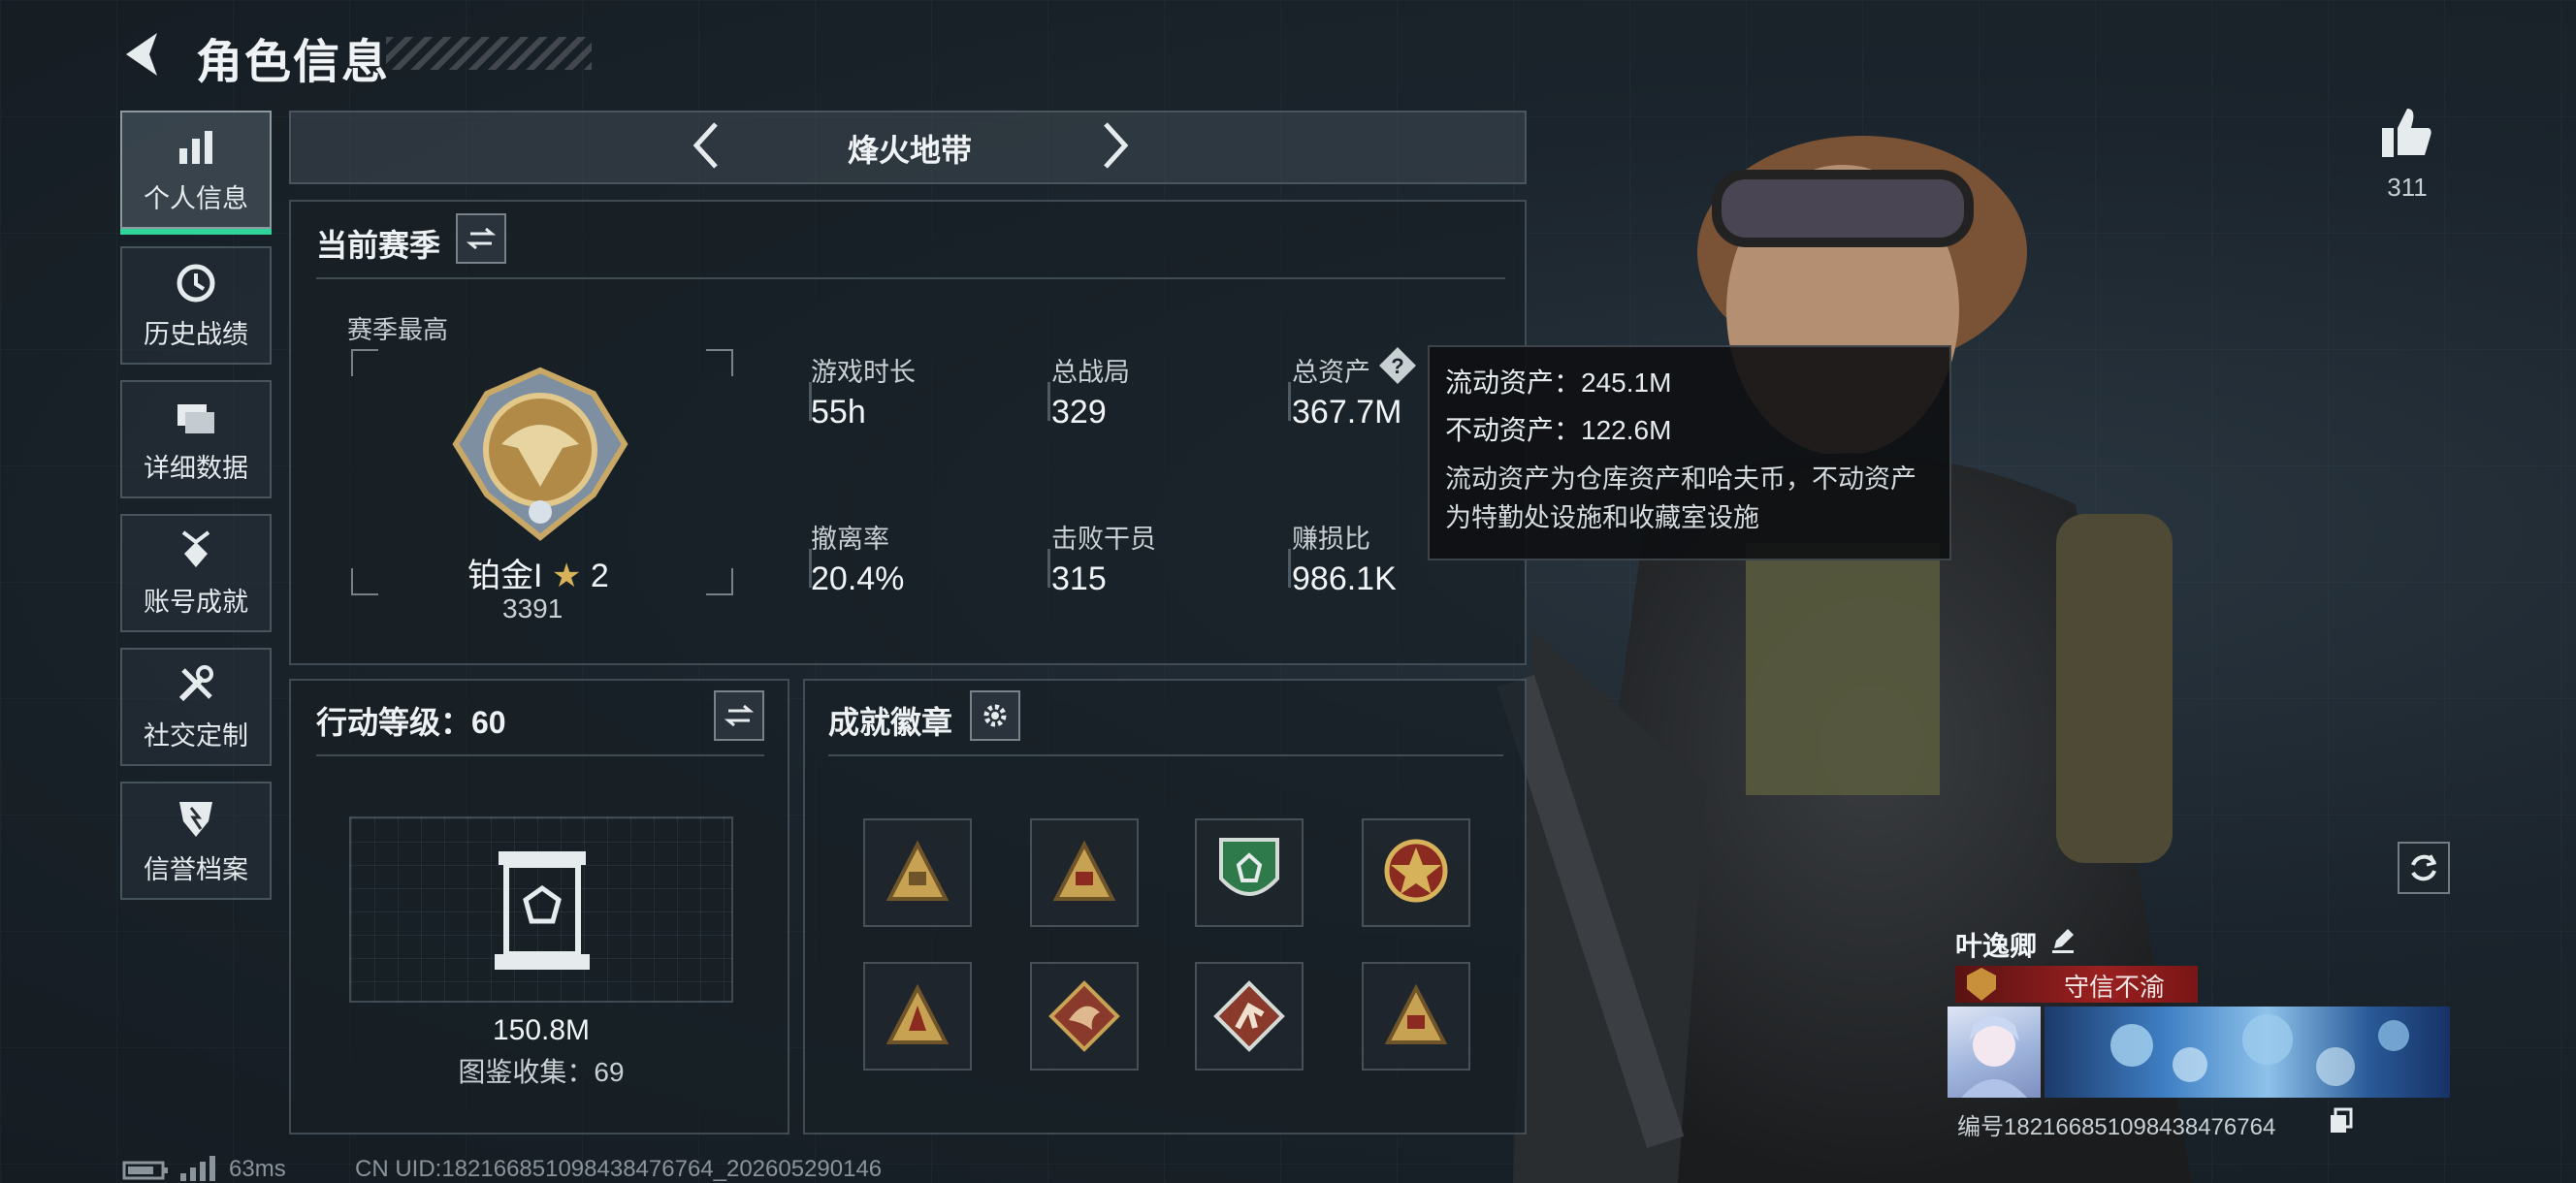  I want to click on folder-icon, so click(195, 418).